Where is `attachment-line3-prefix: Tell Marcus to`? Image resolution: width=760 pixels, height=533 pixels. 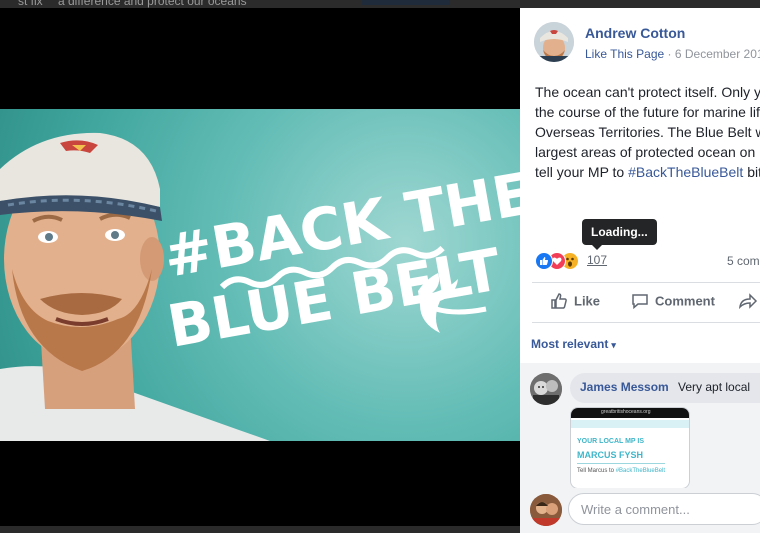
attachment-line3-prefix: Tell Marcus to is located at coordinates (596, 471).